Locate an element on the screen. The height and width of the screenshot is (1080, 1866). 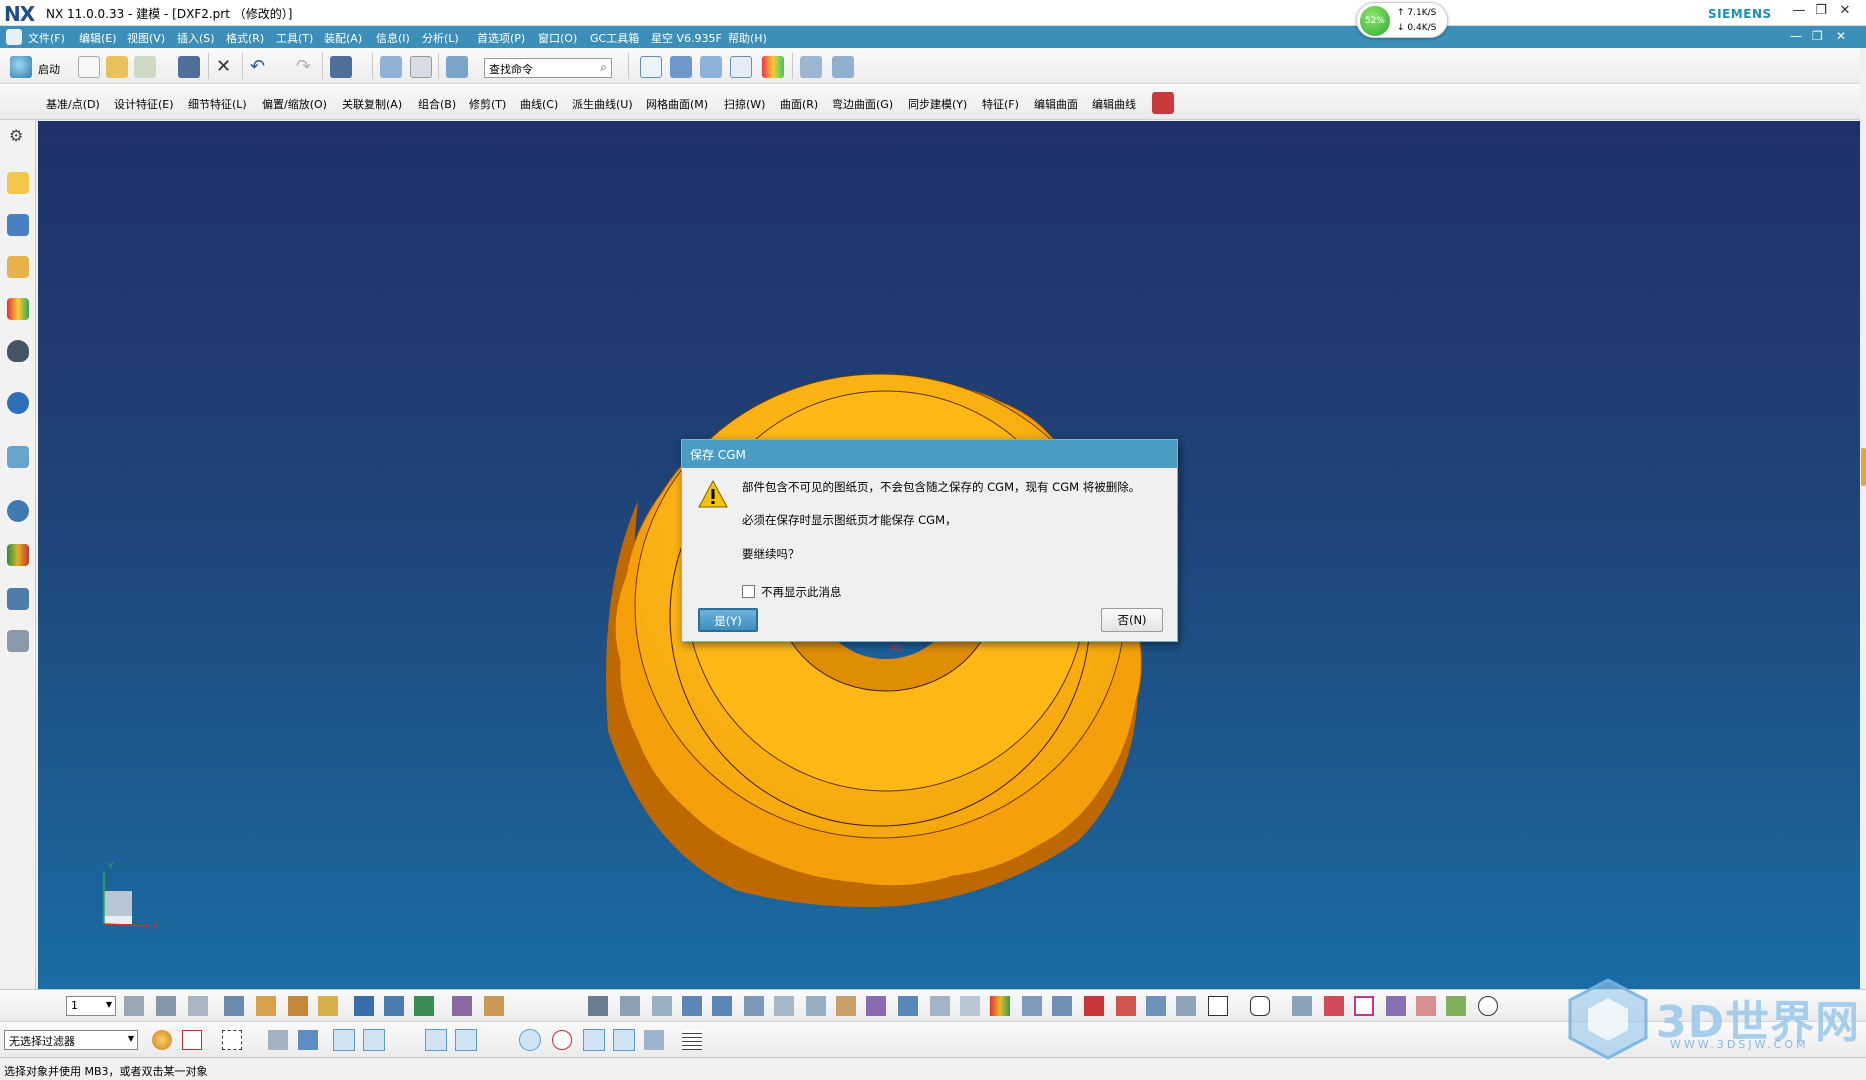
process-studio-icon is located at coordinates (18, 599).